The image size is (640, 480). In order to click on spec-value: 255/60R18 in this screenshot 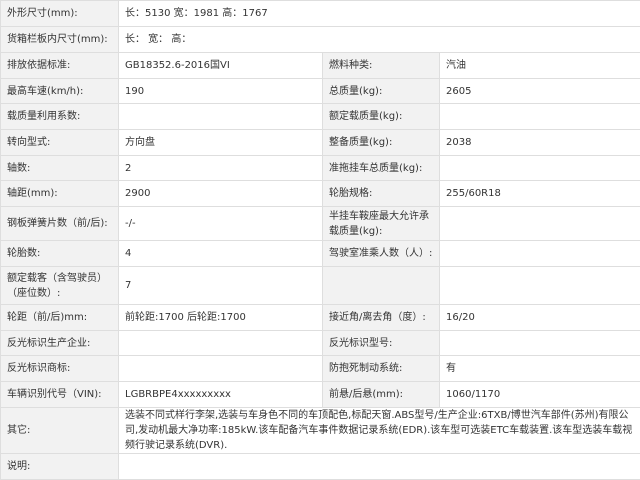, I will do `click(540, 194)`.